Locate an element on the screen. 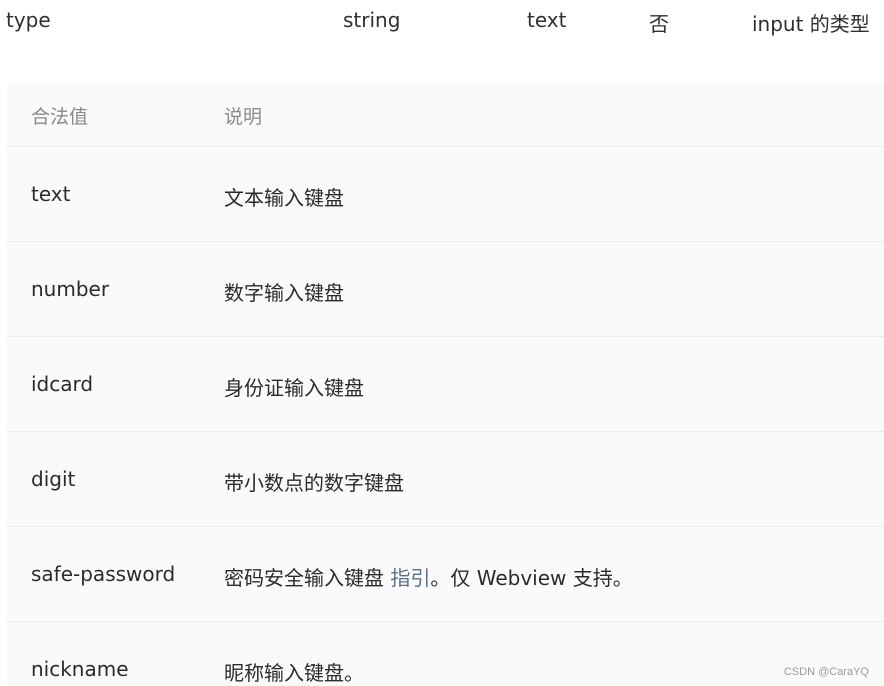 The width and height of the screenshot is (884, 686). row-description: 身份证输入键盘 is located at coordinates (294, 388).